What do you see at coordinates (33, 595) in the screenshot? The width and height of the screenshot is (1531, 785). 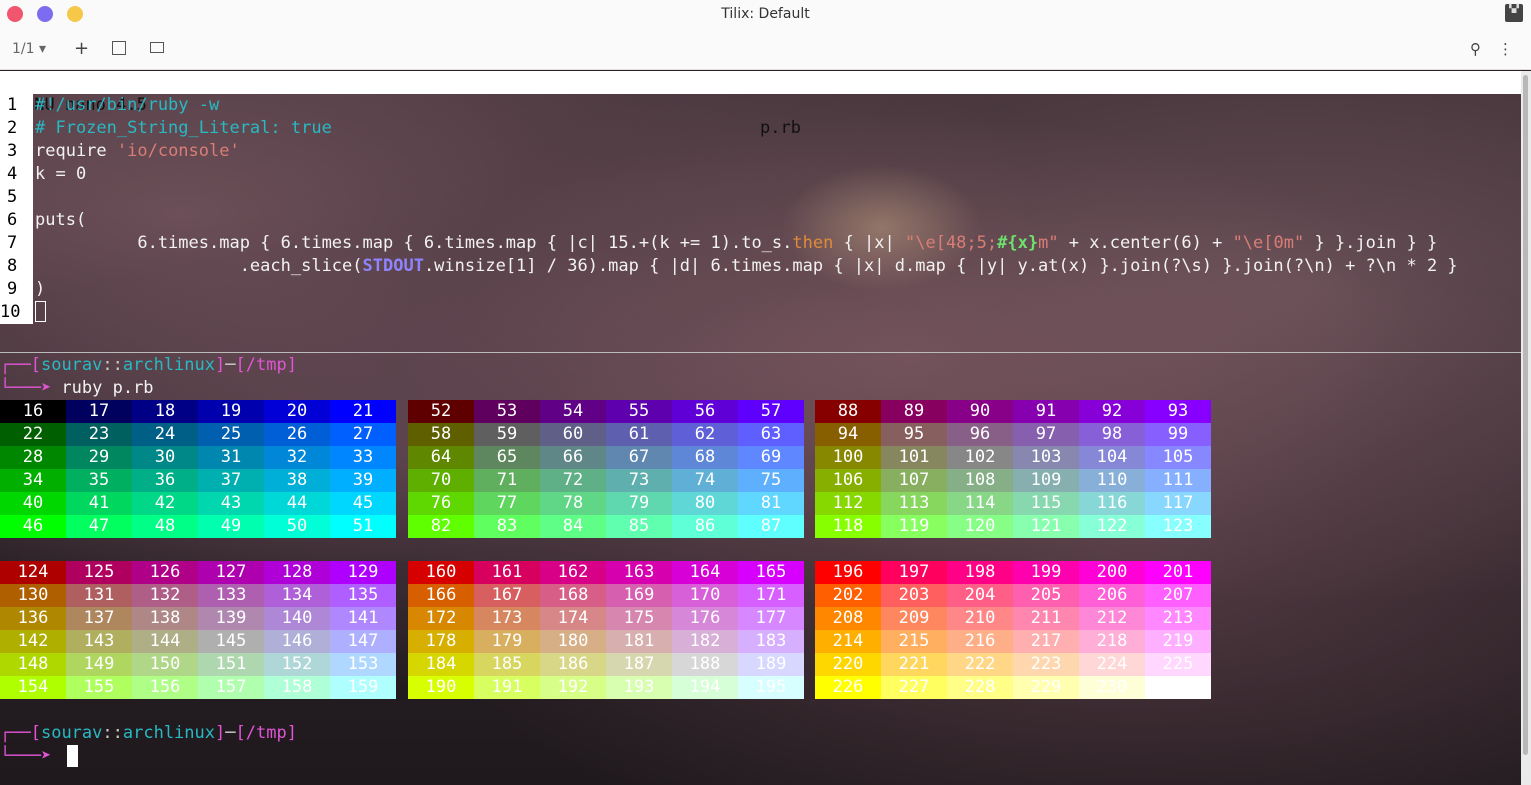 I see `color-cell: 130` at bounding box center [33, 595].